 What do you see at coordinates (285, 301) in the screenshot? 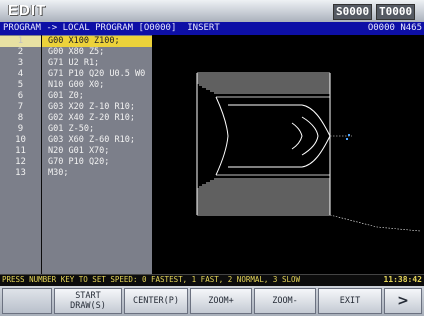
I see `zoom-out-button: ZOOM-` at bounding box center [285, 301].